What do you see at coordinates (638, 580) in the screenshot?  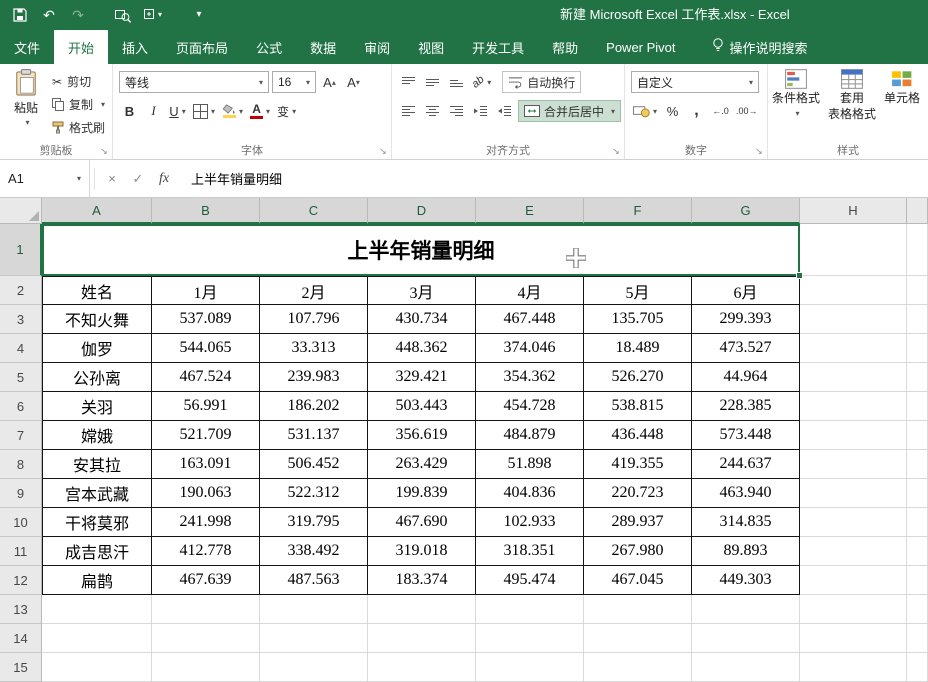 I see `cell-F12: 467.045` at bounding box center [638, 580].